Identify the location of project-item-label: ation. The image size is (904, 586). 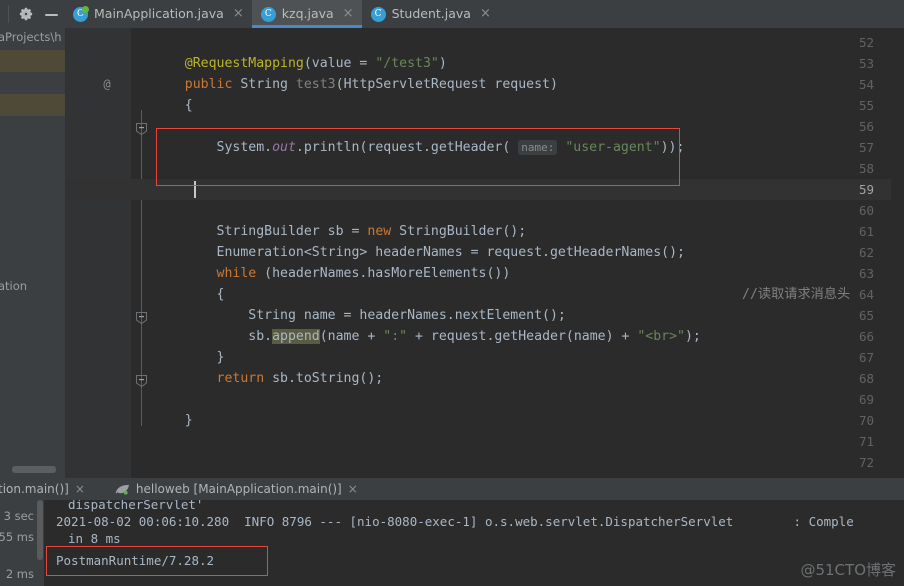
(14, 286).